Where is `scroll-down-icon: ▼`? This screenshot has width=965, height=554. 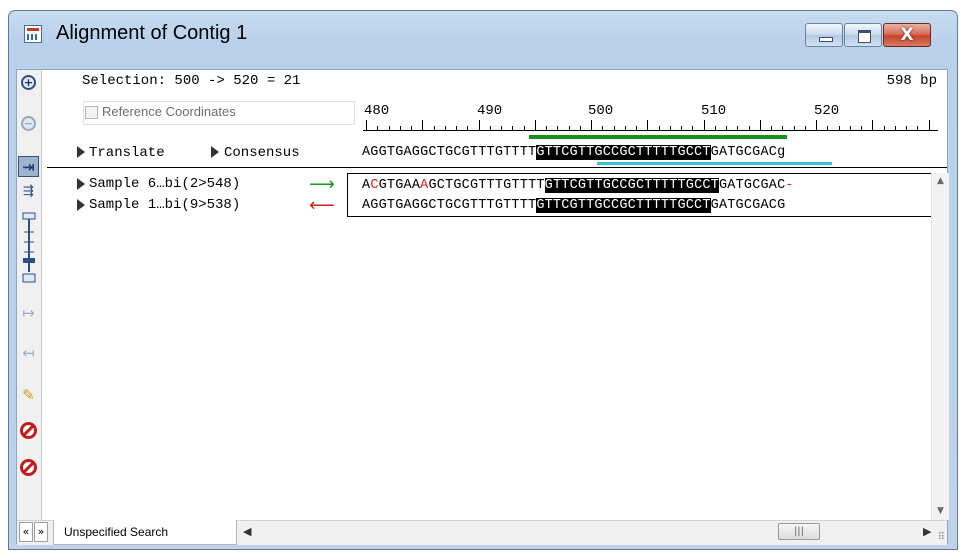 scroll-down-icon: ▼ is located at coordinates (940, 511).